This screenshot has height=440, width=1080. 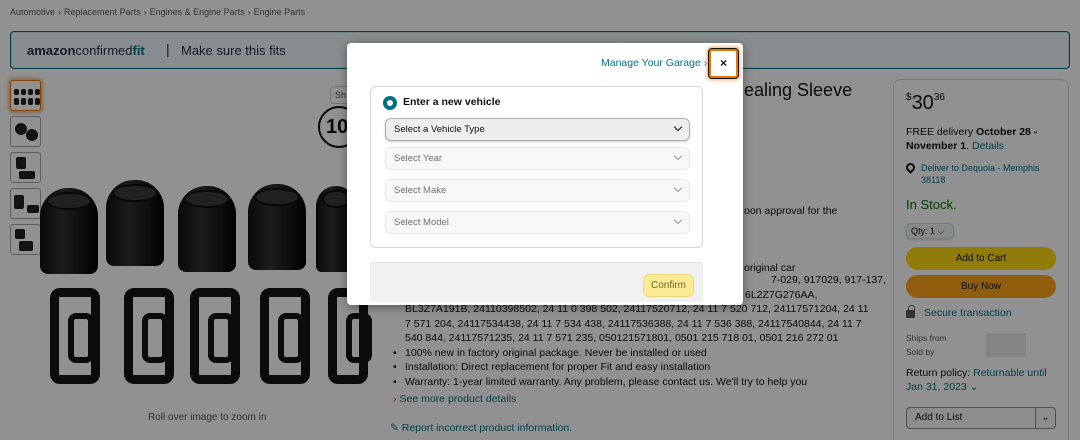 What do you see at coordinates (390, 103) in the screenshot?
I see `new-vehicle-radio` at bounding box center [390, 103].